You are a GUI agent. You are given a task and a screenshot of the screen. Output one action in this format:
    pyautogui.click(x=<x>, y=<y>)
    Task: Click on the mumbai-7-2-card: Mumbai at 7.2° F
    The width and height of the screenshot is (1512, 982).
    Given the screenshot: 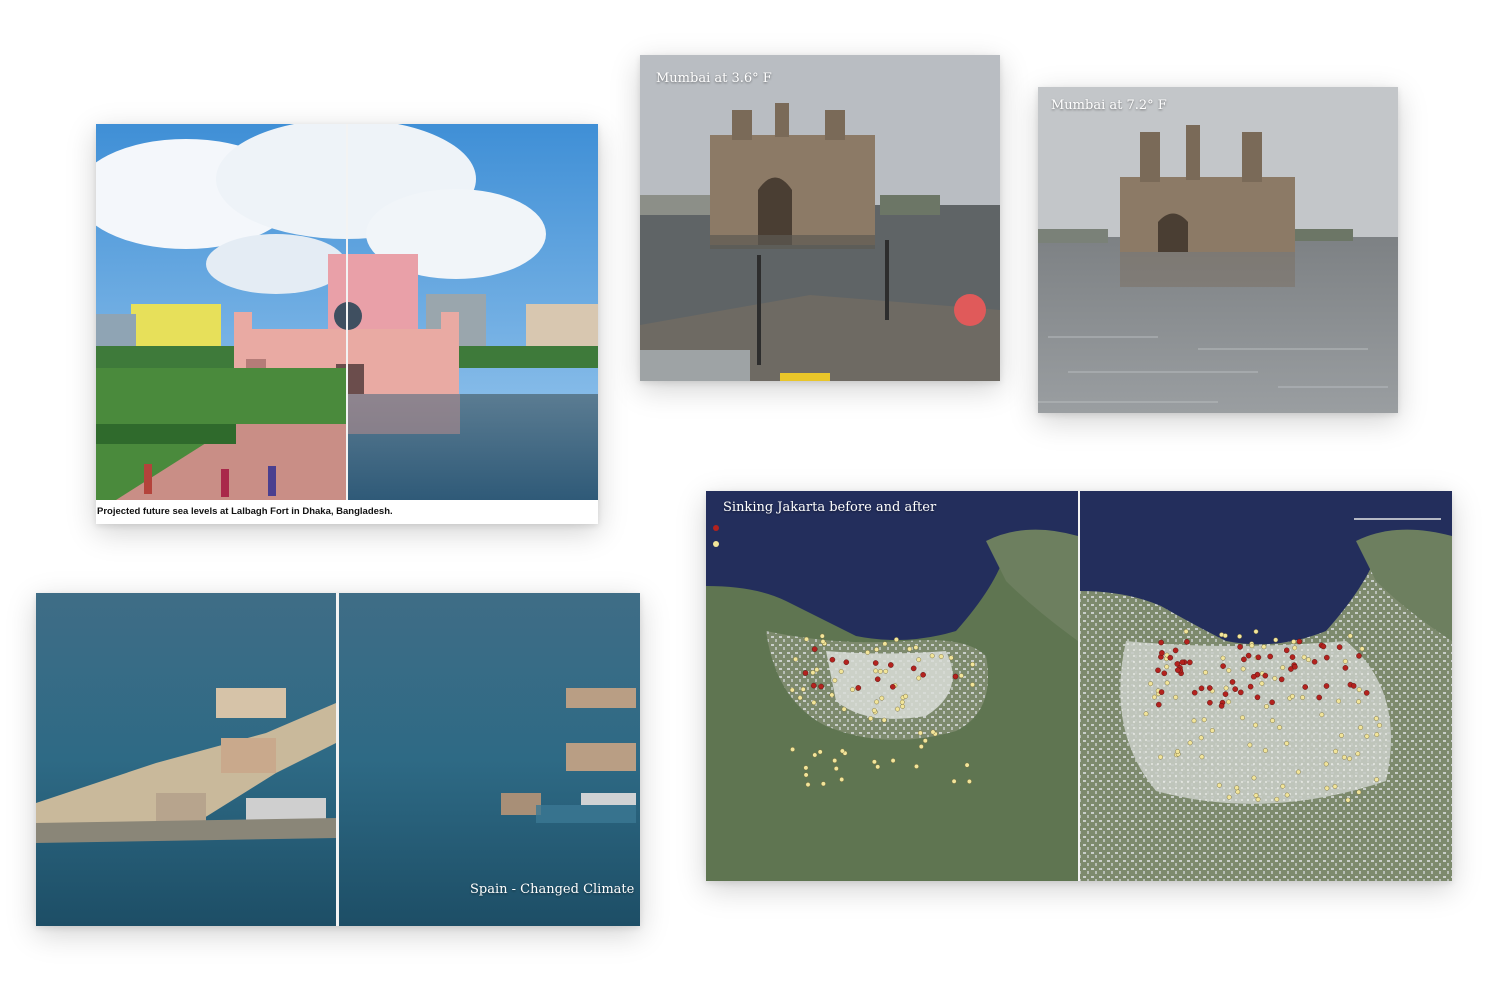 What is the action you would take?
    pyautogui.click(x=1218, y=250)
    